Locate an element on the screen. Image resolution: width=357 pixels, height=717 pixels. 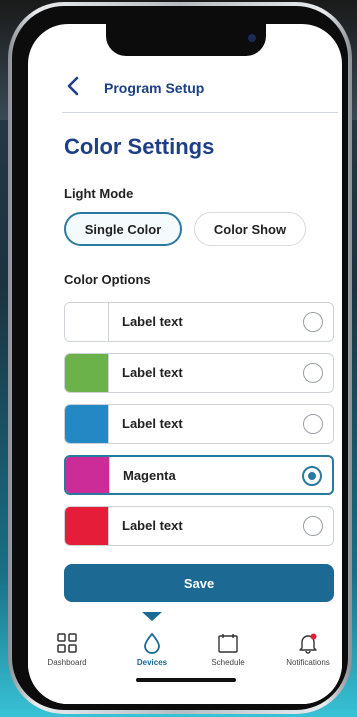
calendar-icon is located at coordinates (228, 643).